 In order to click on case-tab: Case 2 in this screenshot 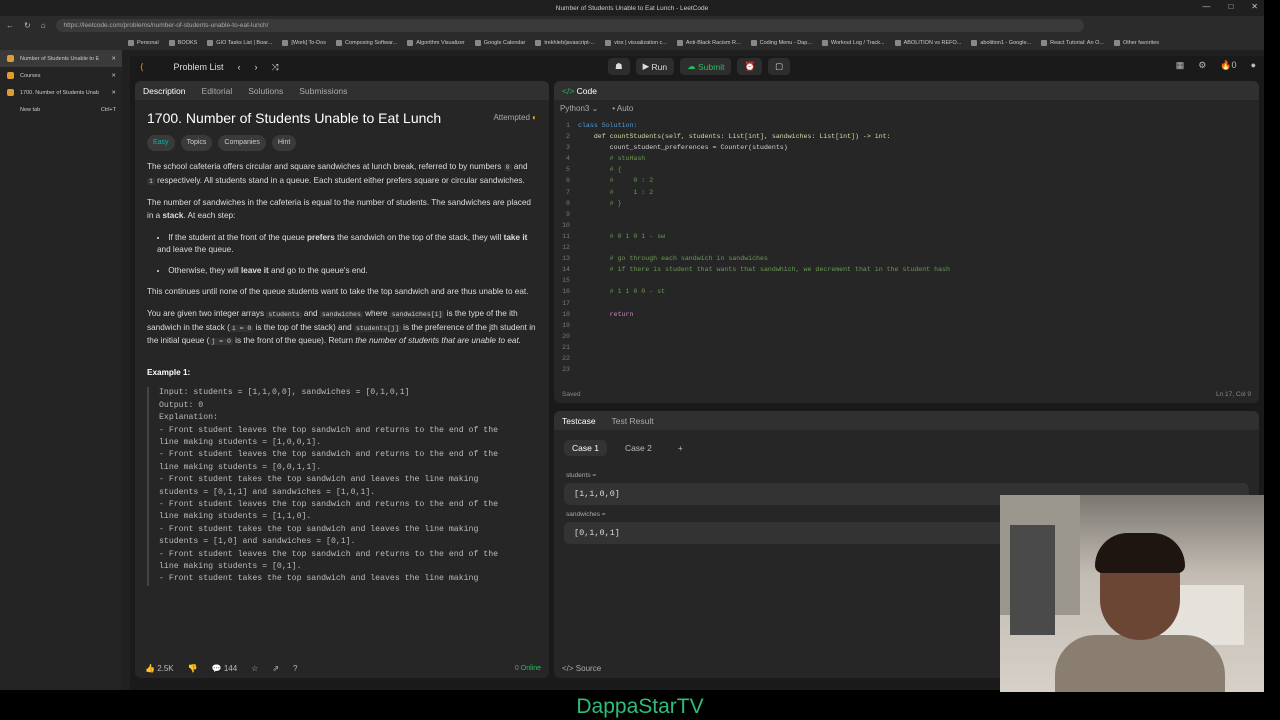, I will do `click(638, 448)`.